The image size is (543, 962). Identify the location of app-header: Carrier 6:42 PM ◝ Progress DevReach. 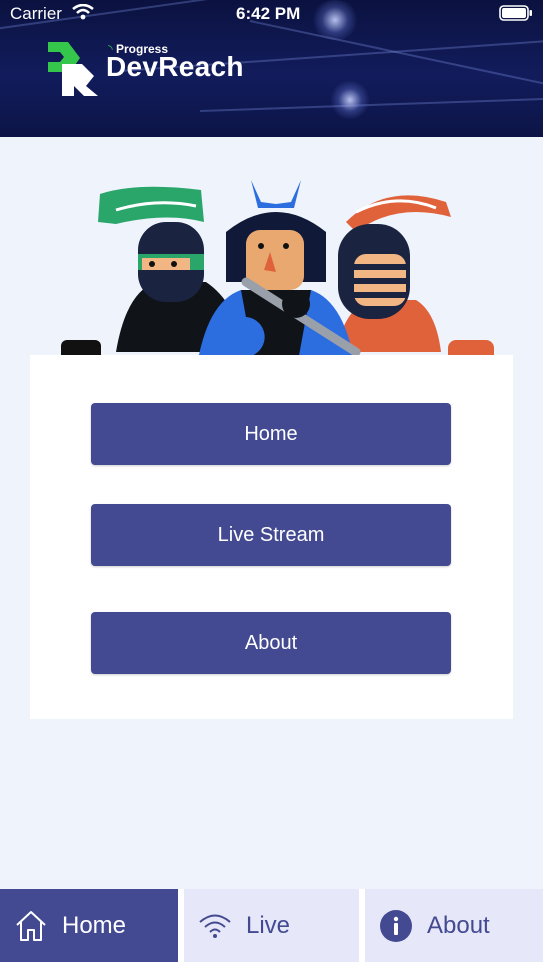
(271, 68).